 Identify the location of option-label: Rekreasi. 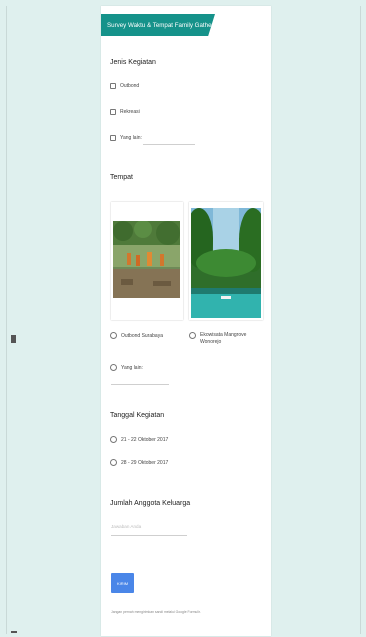
(130, 112).